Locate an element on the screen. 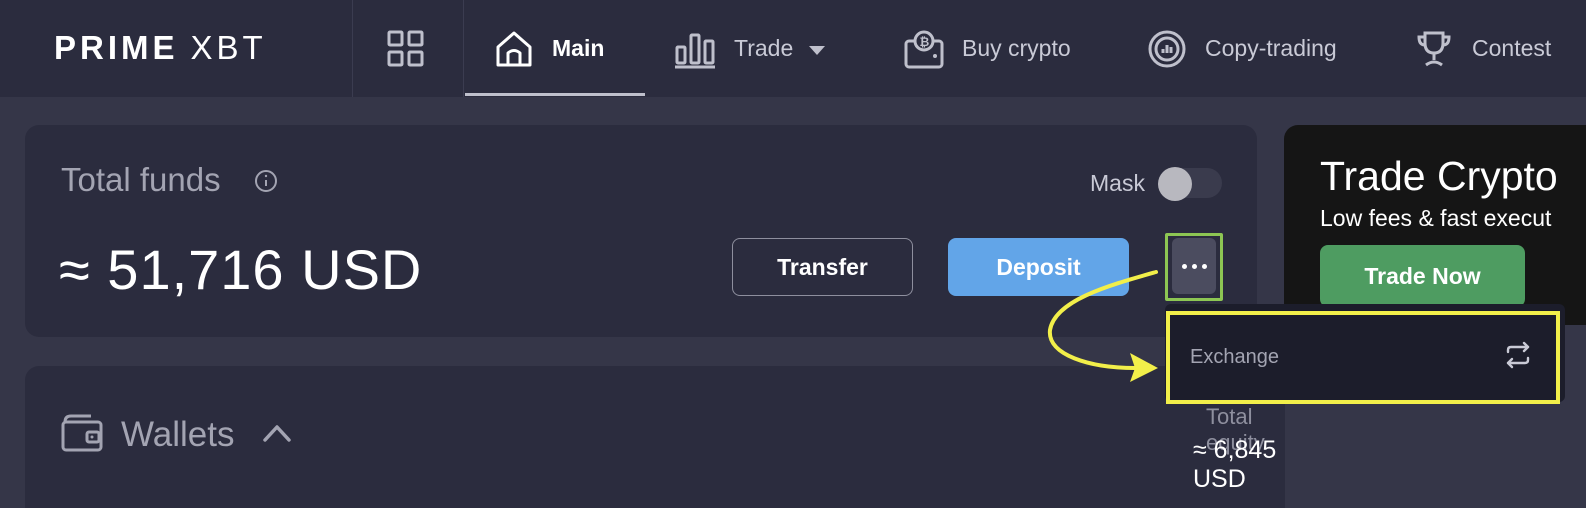 Image resolution: width=1586 pixels, height=508 pixels. info-icon is located at coordinates (266, 183).